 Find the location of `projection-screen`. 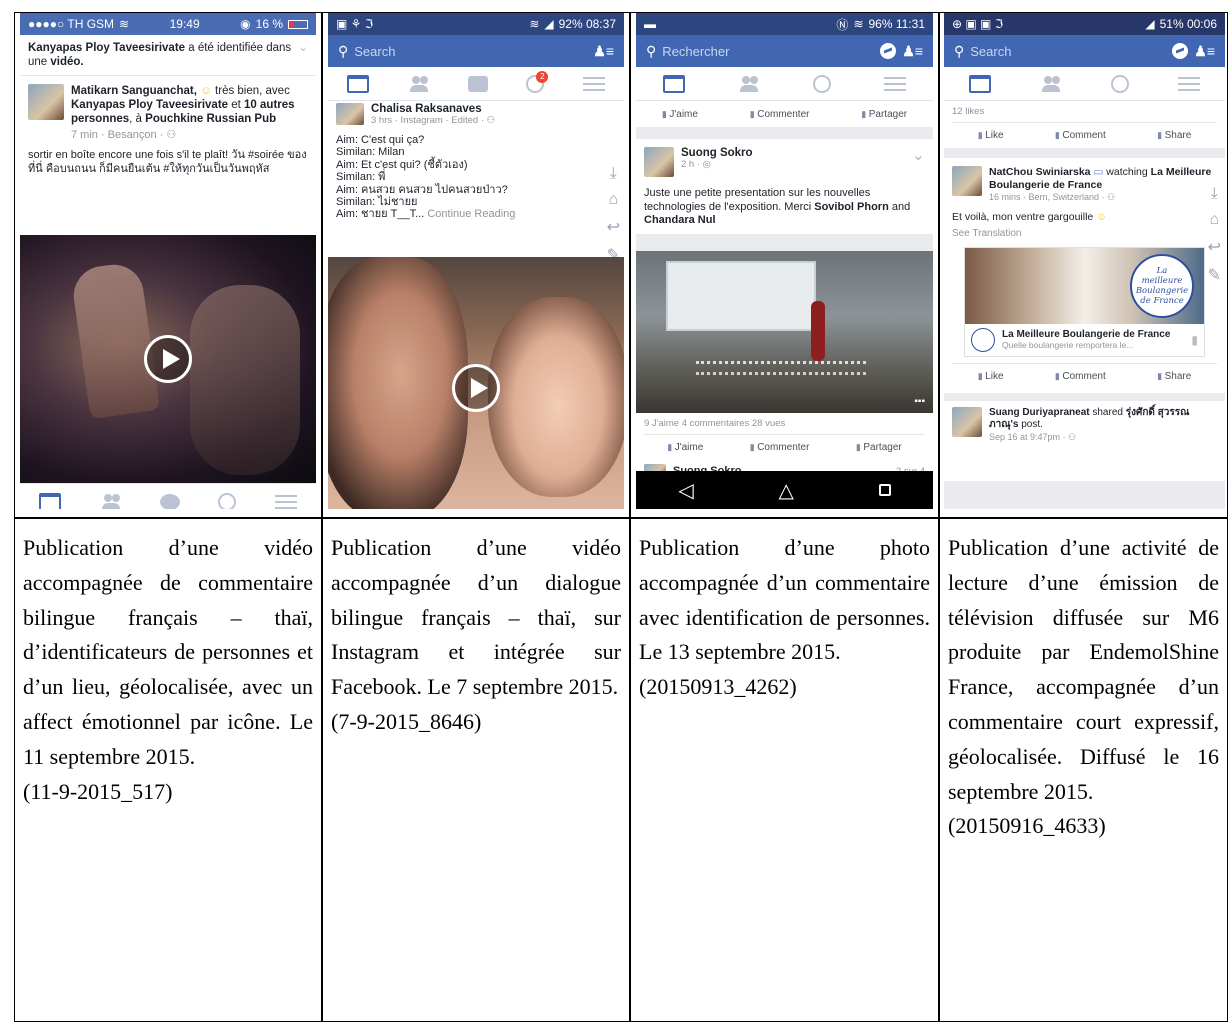

projection-screen is located at coordinates (741, 296).